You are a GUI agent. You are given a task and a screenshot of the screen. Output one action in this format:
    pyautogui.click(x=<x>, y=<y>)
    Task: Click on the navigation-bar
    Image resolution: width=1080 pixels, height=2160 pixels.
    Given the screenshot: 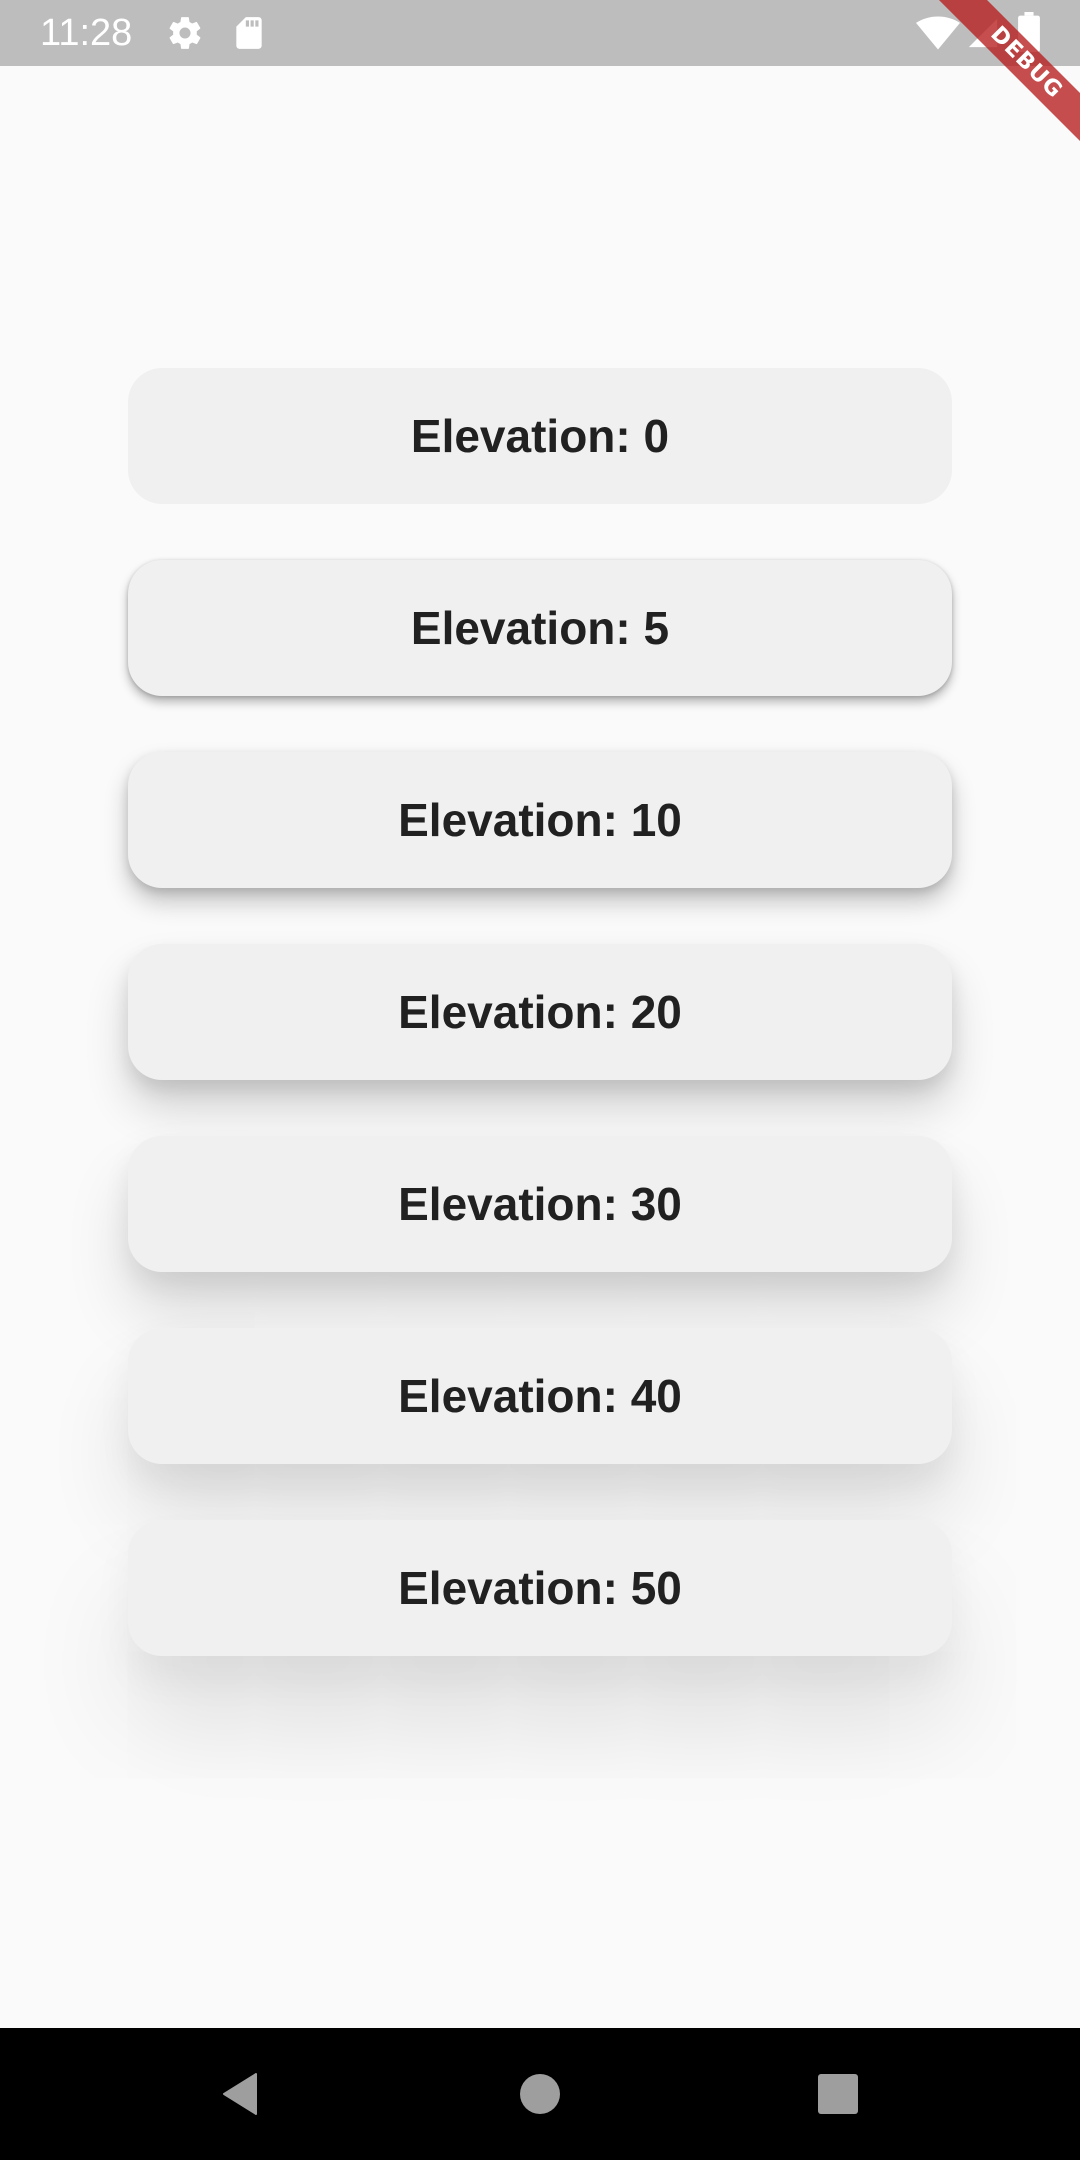 What is the action you would take?
    pyautogui.click(x=540, y=2094)
    